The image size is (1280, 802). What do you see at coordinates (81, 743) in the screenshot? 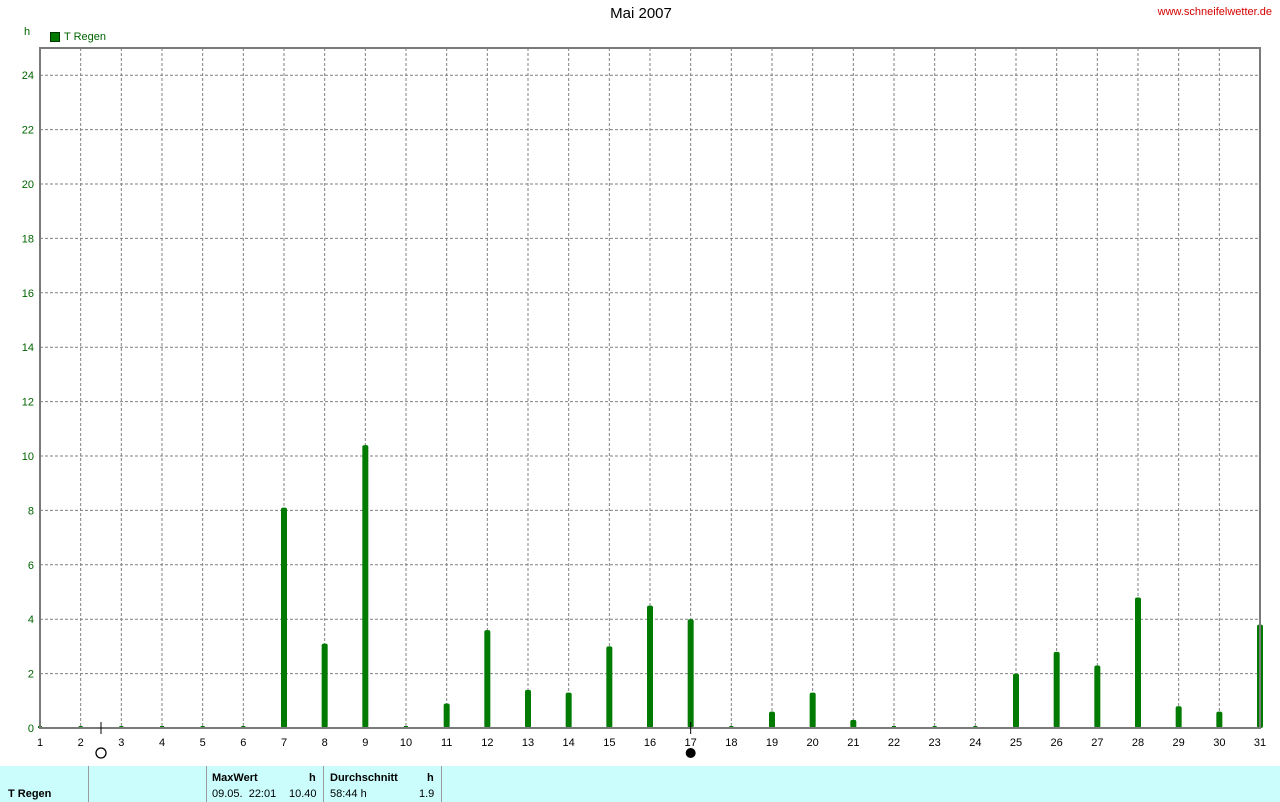
I see `x-tick-label: 2` at bounding box center [81, 743].